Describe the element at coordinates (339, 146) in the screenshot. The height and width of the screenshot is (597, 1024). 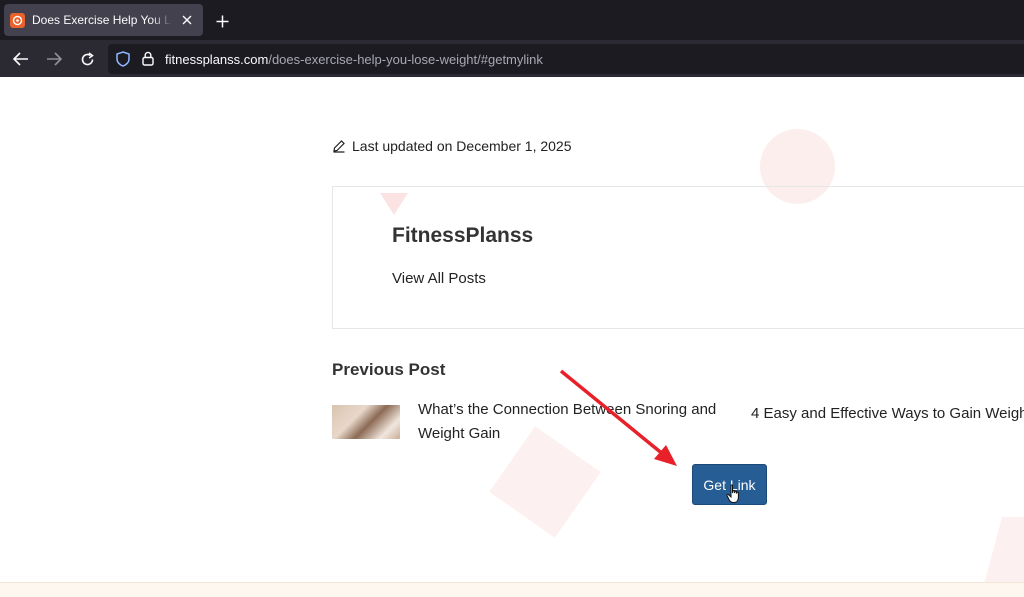
I see `edit-pencil-icon` at that location.